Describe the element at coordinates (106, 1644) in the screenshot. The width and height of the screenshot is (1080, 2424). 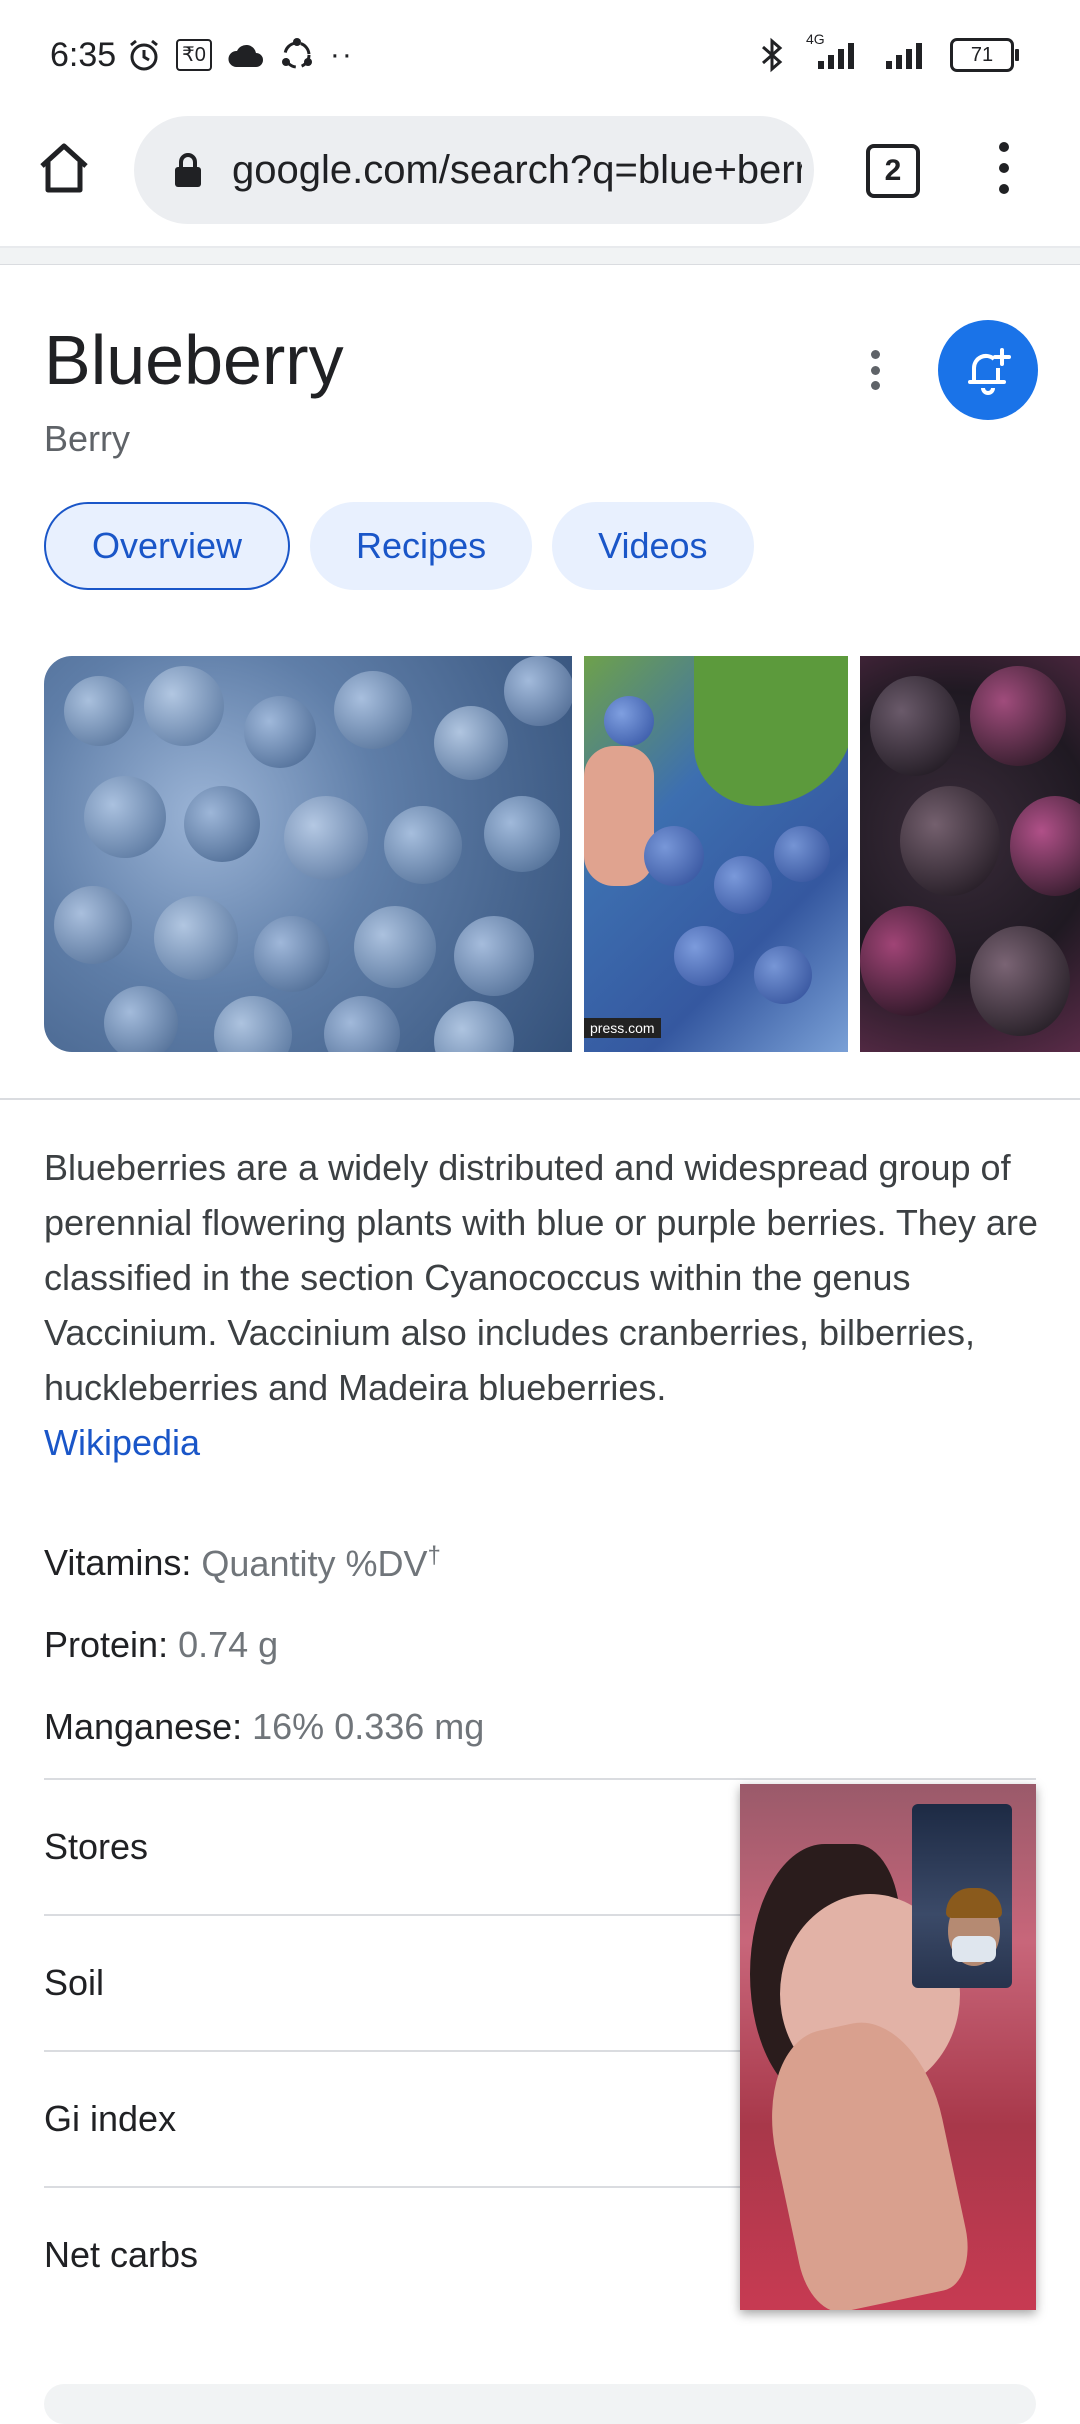
I see `fact-label: Protein:` at that location.